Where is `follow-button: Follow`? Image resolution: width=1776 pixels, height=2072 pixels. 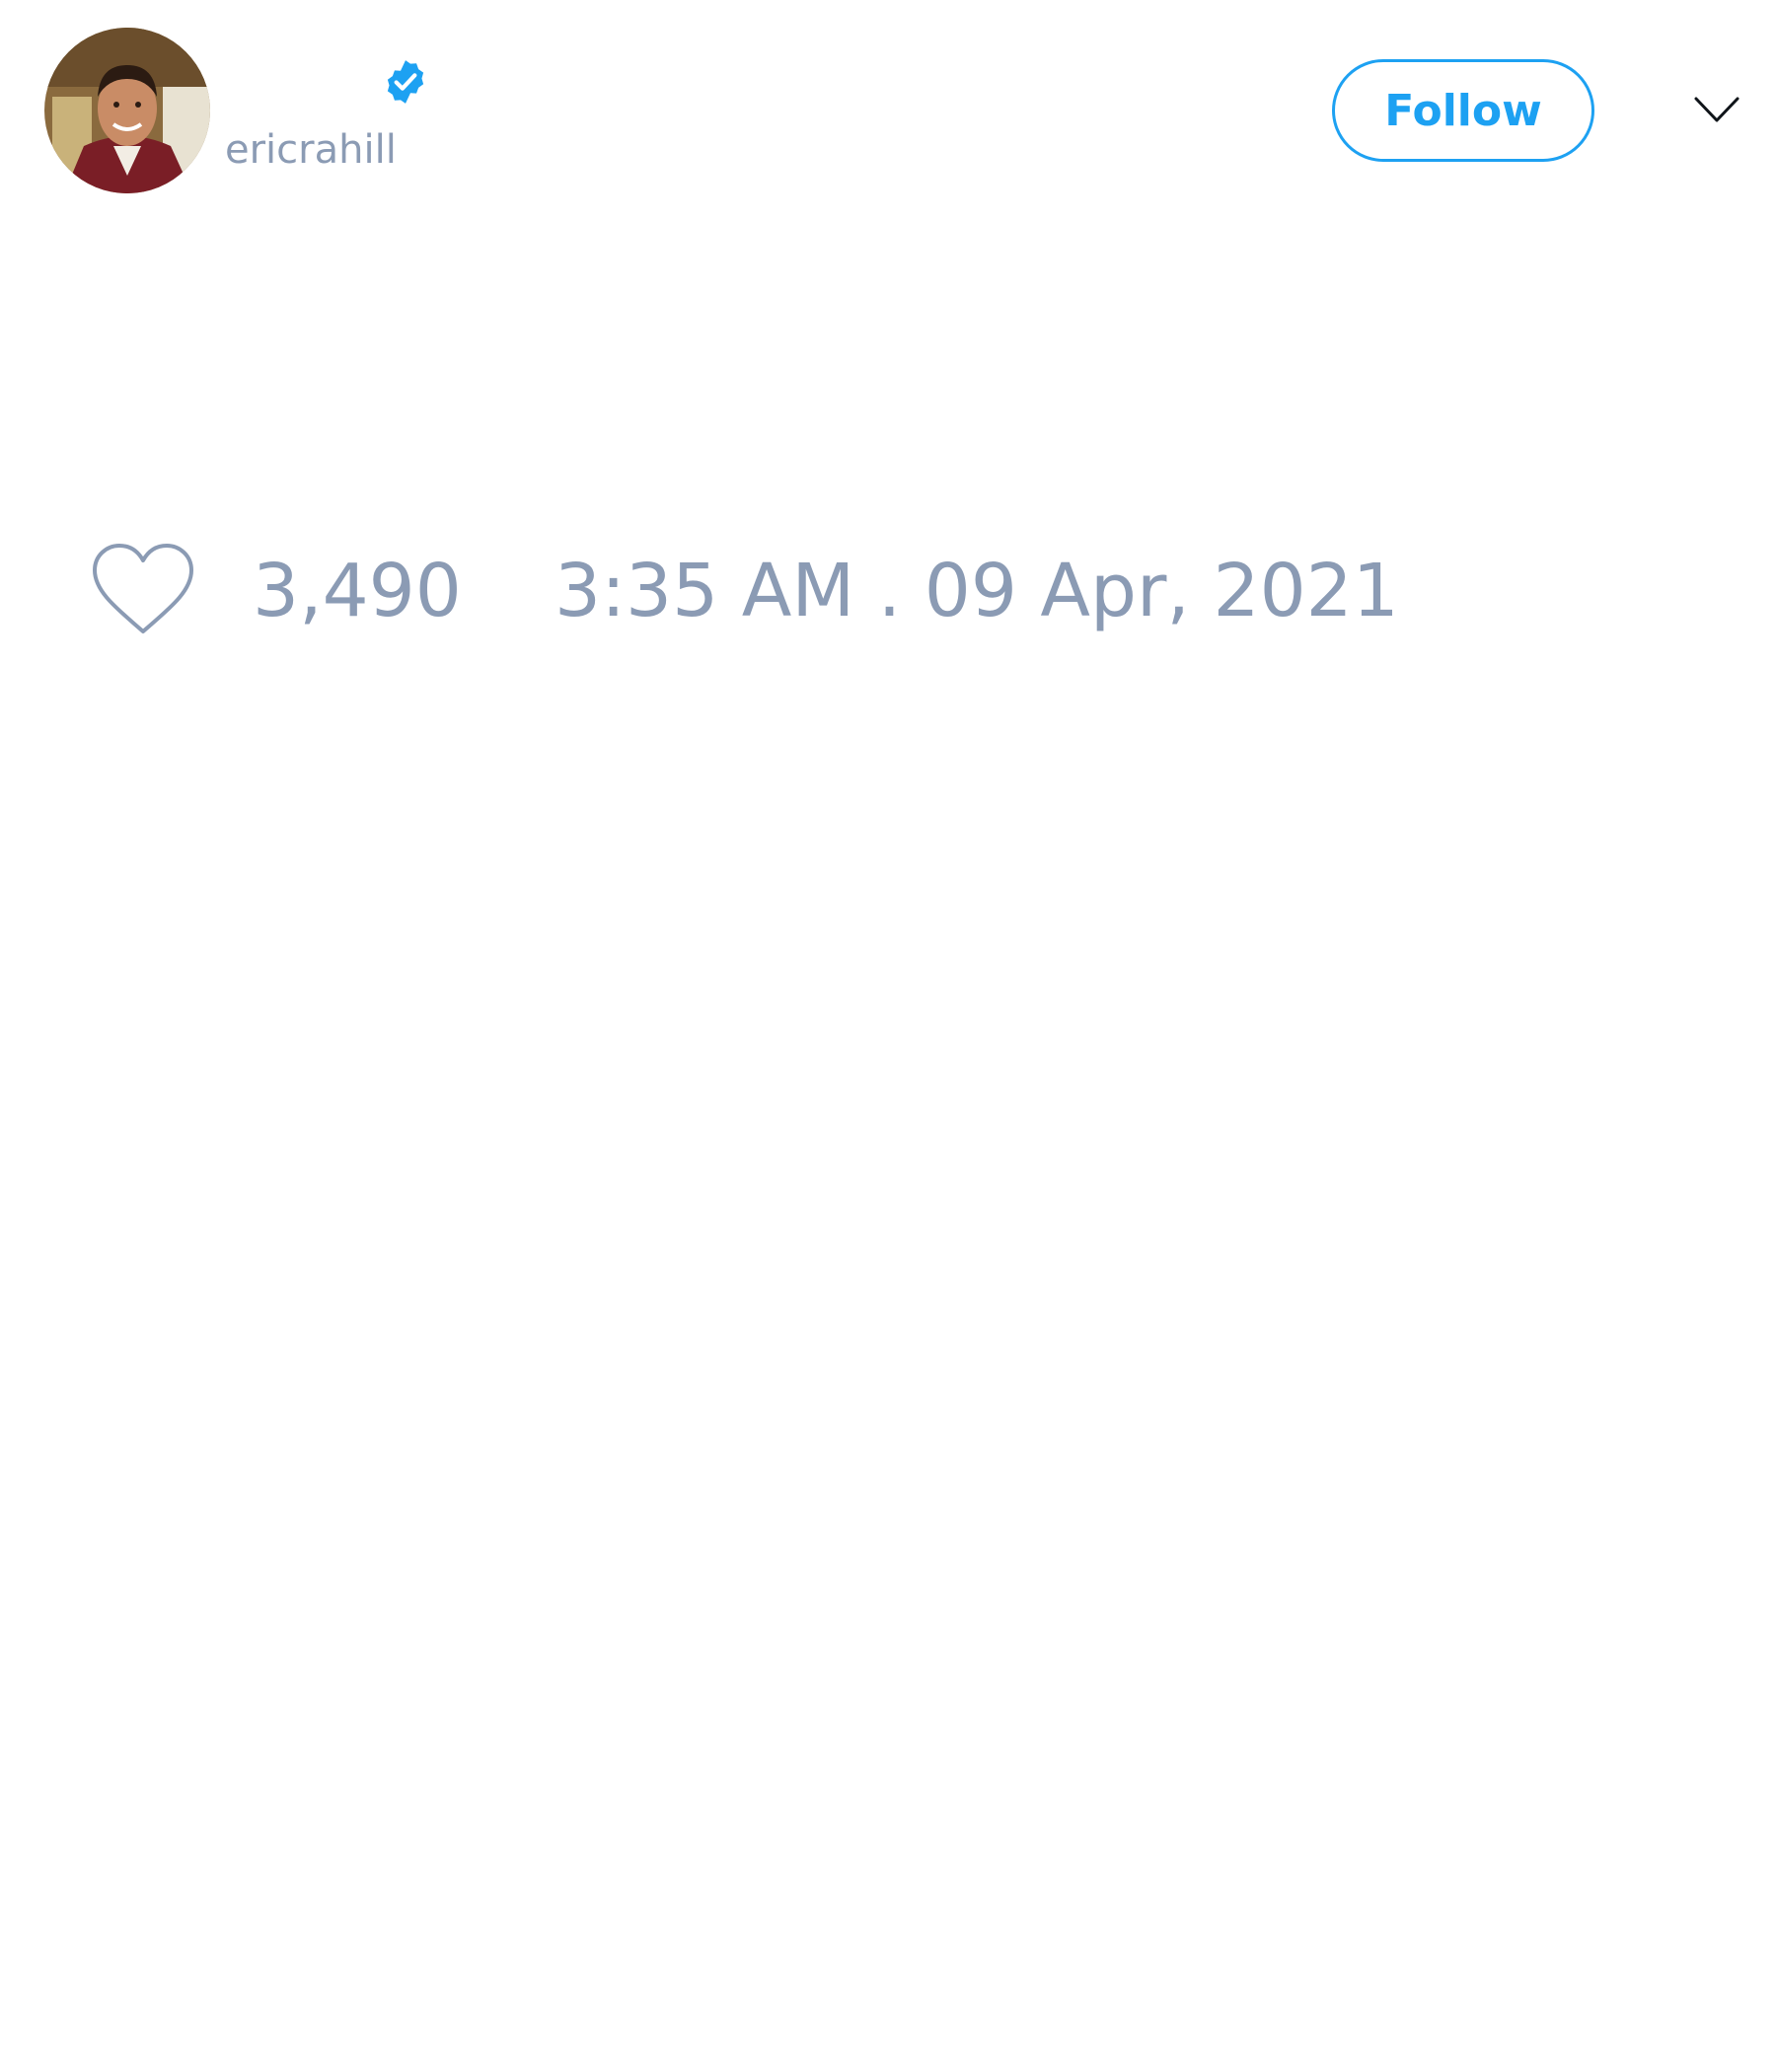
follow-button: Follow is located at coordinates (1463, 111).